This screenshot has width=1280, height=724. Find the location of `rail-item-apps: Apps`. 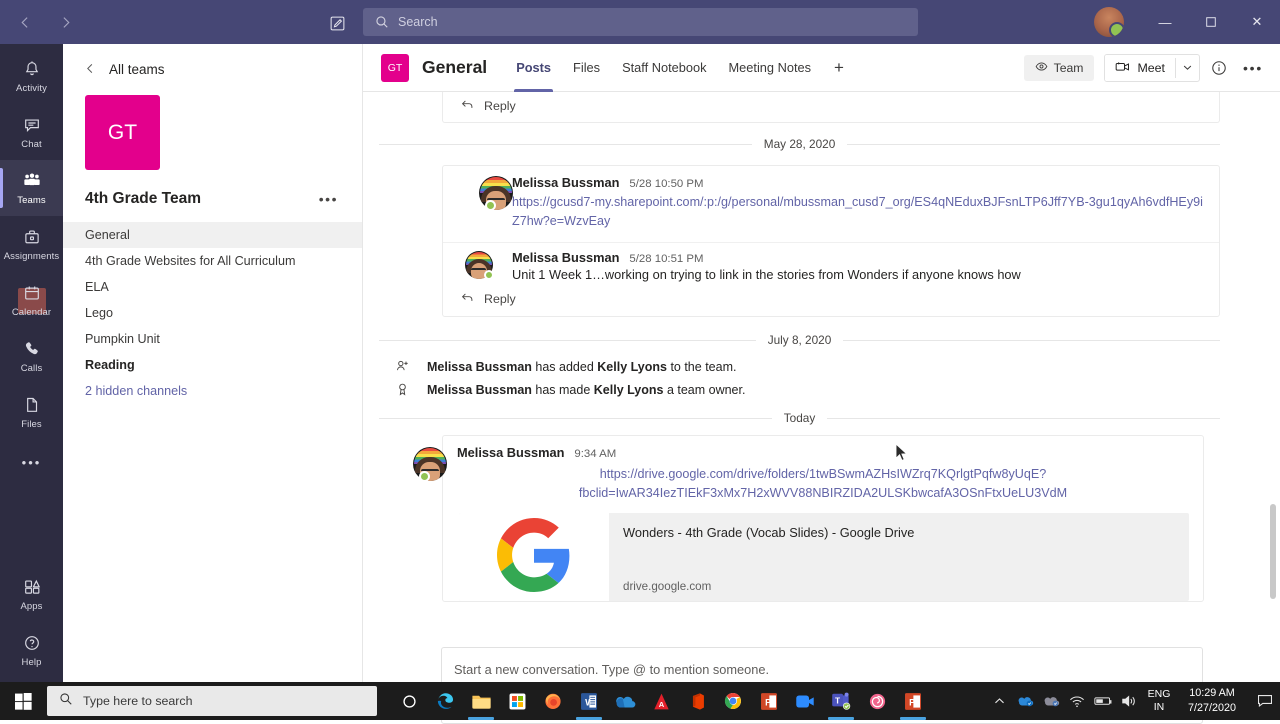

rail-item-apps: Apps is located at coordinates (31, 594).